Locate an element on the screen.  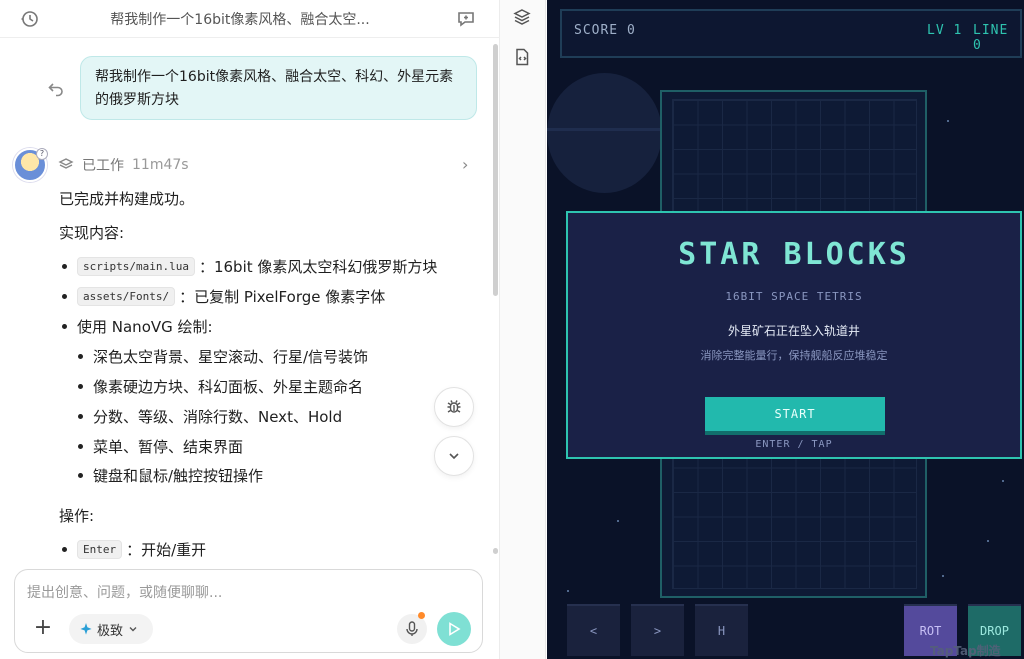
inline-code: Enter is located at coordinates (100, 549).